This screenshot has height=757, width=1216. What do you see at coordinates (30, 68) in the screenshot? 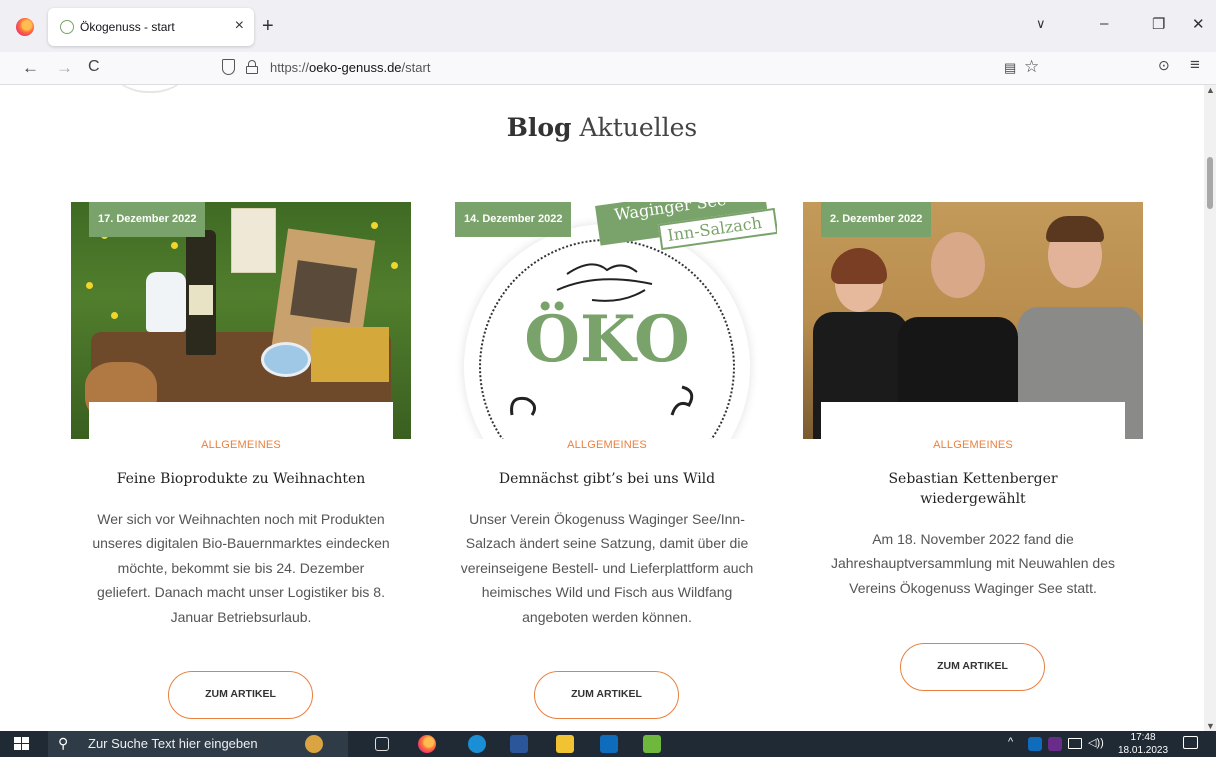
I see `back-button: ←` at bounding box center [30, 68].